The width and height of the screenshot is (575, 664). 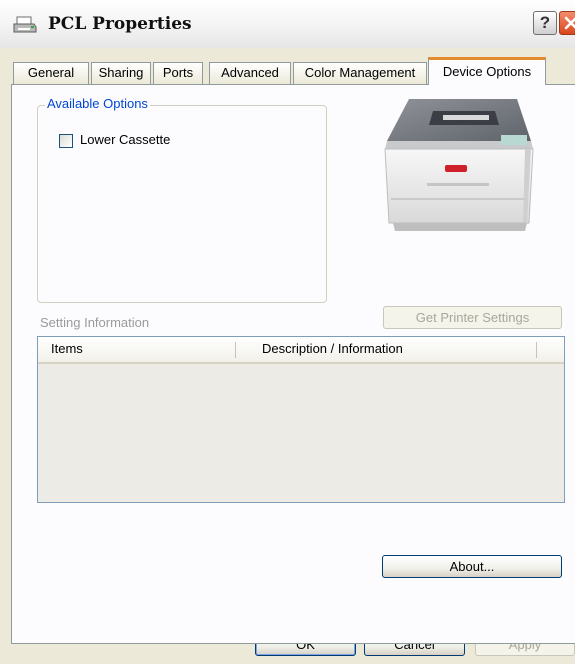 I want to click on close-icon, so click(x=569, y=23).